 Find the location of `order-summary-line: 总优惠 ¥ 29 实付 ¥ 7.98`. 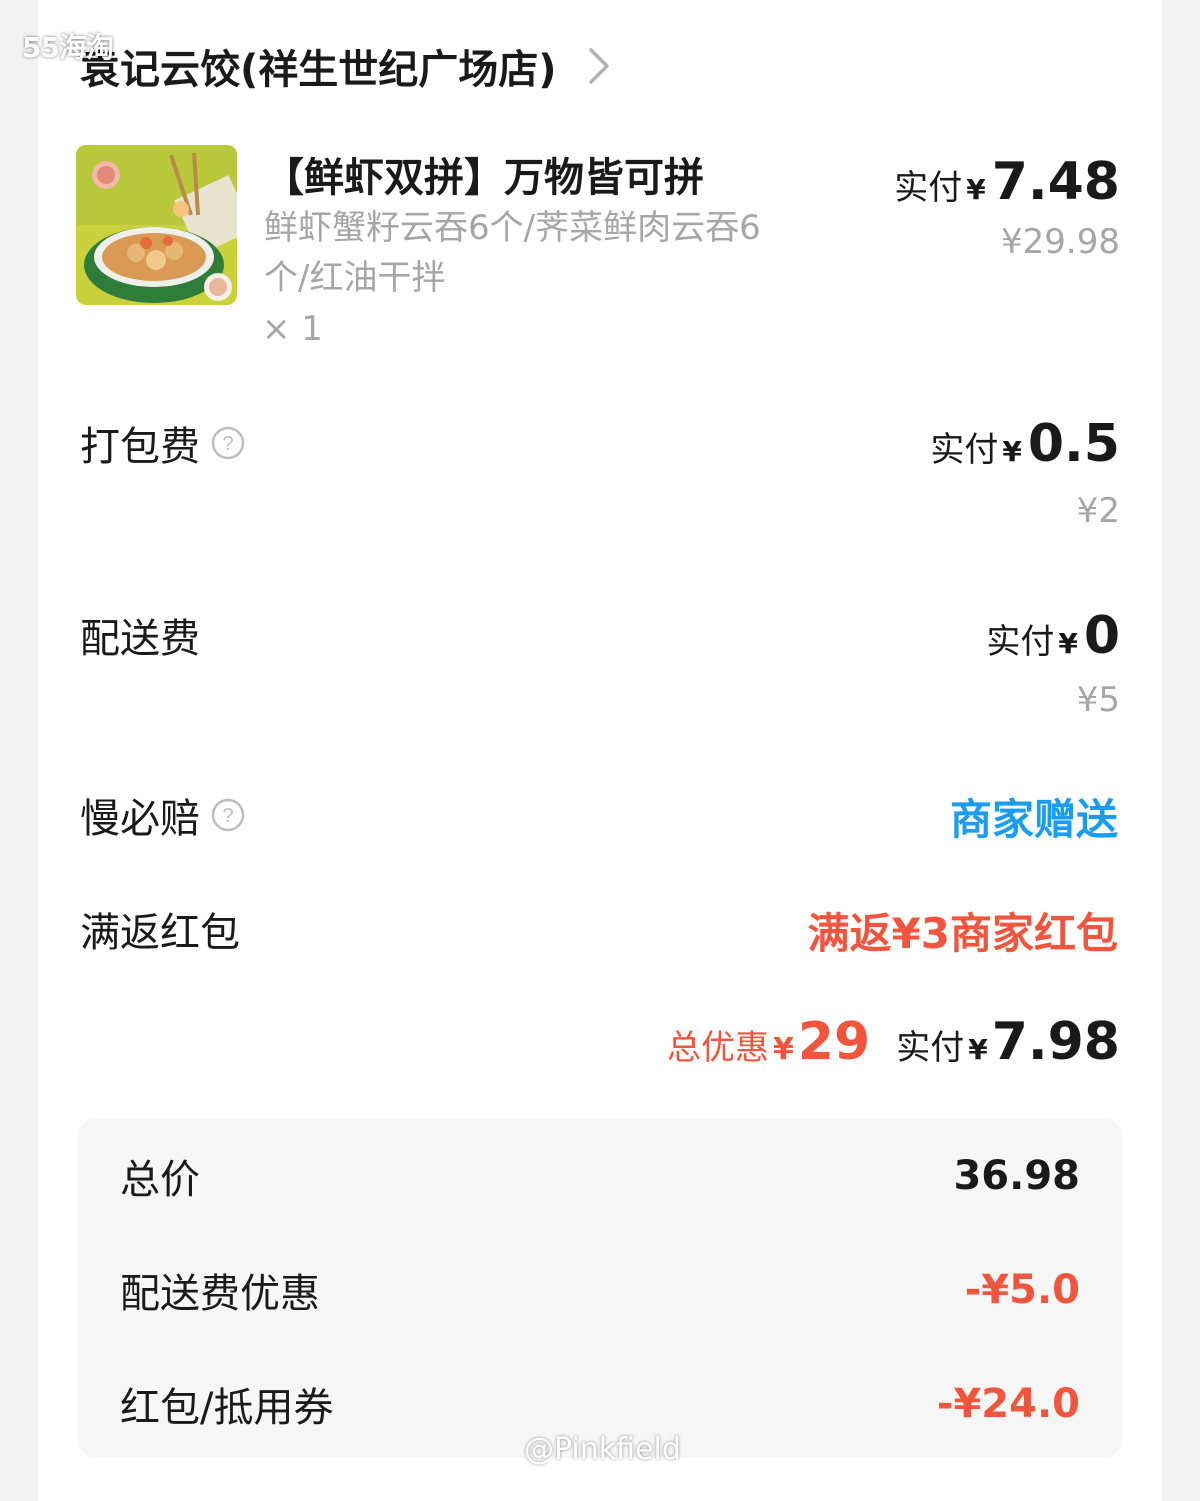

order-summary-line: 总优惠 ¥ 29 实付 ¥ 7.98 is located at coordinates (893, 1042).